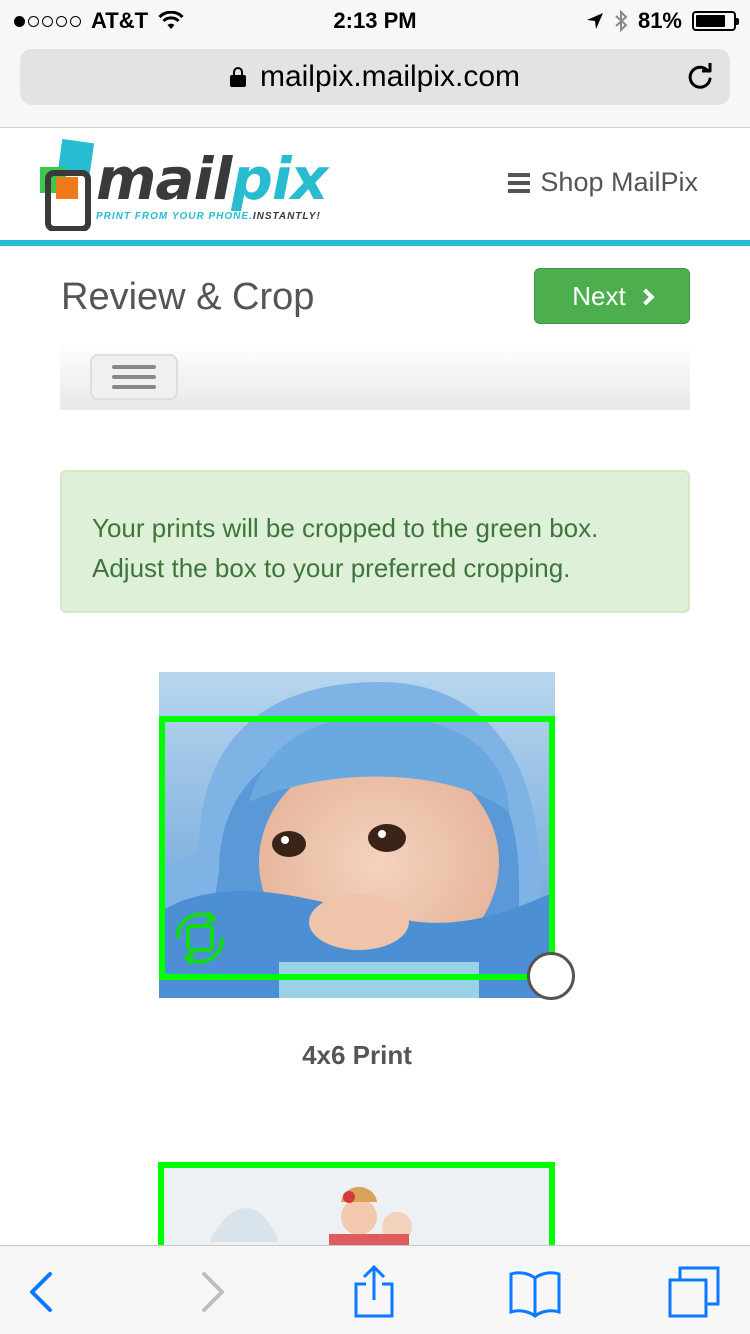 The image size is (750, 1334). I want to click on back-icon, so click(42, 1292).